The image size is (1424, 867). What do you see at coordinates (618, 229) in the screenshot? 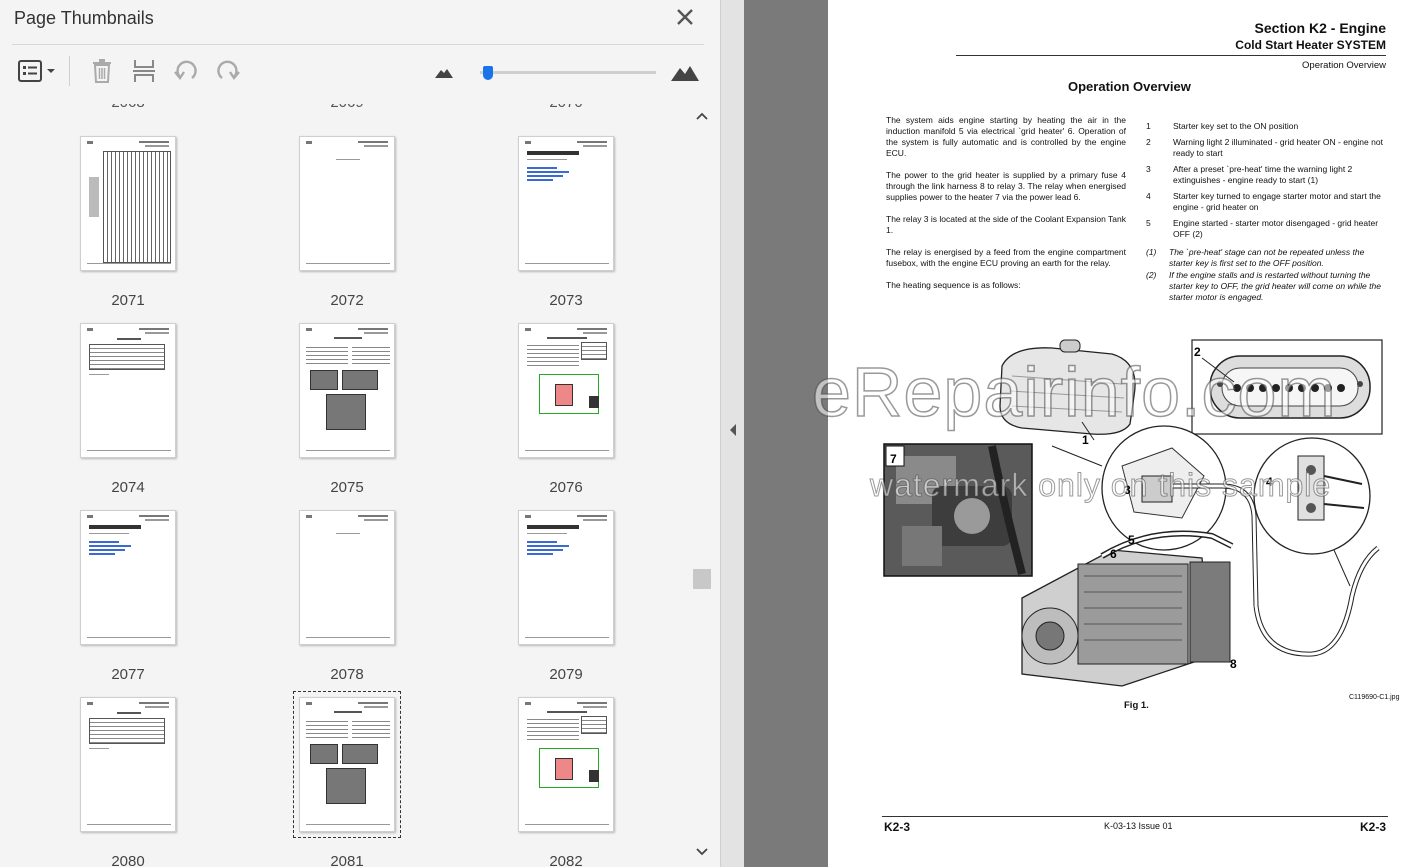
I see `page-thumbnail: 2073` at bounding box center [618, 229].